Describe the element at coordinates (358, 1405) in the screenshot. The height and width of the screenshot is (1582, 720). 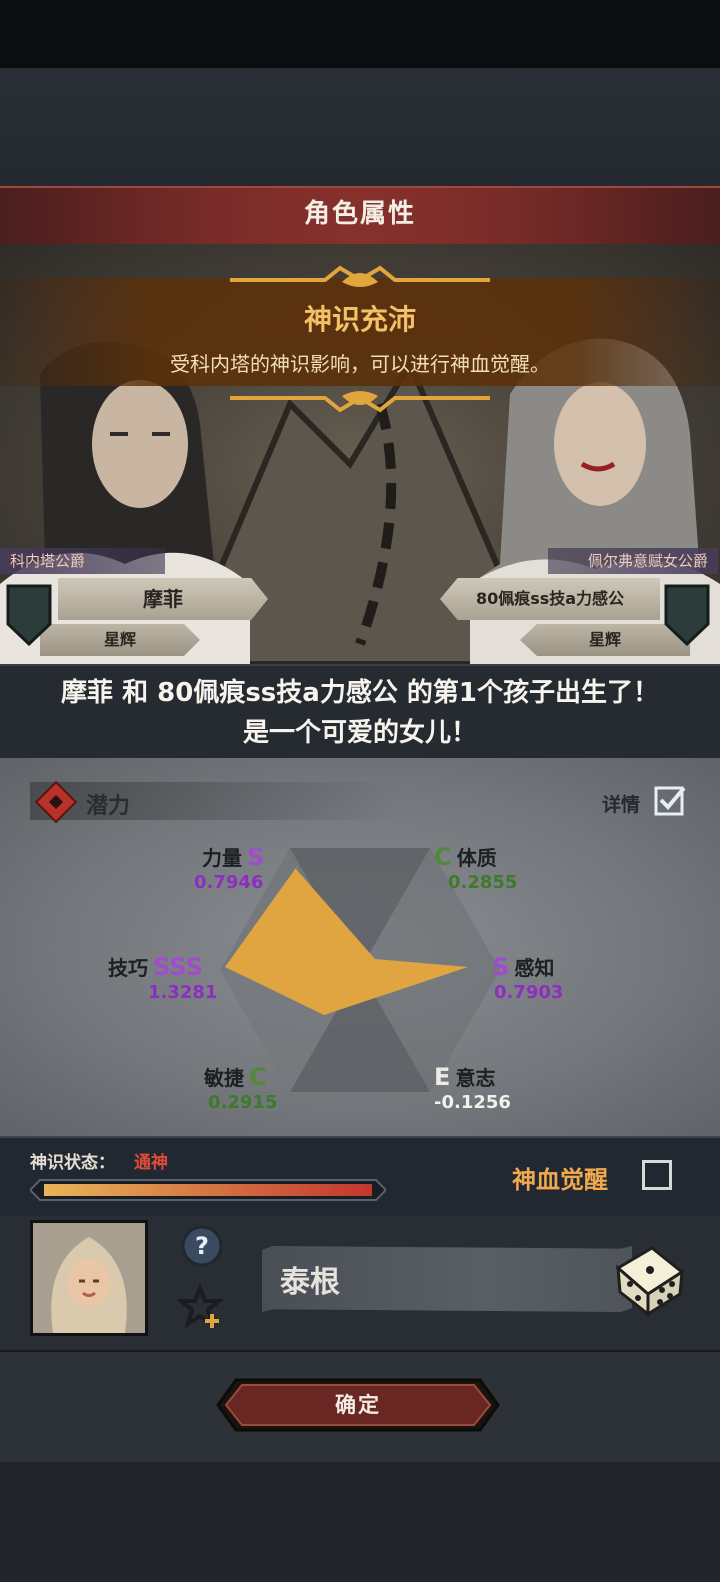
I see `confirm-label: 确定` at that location.